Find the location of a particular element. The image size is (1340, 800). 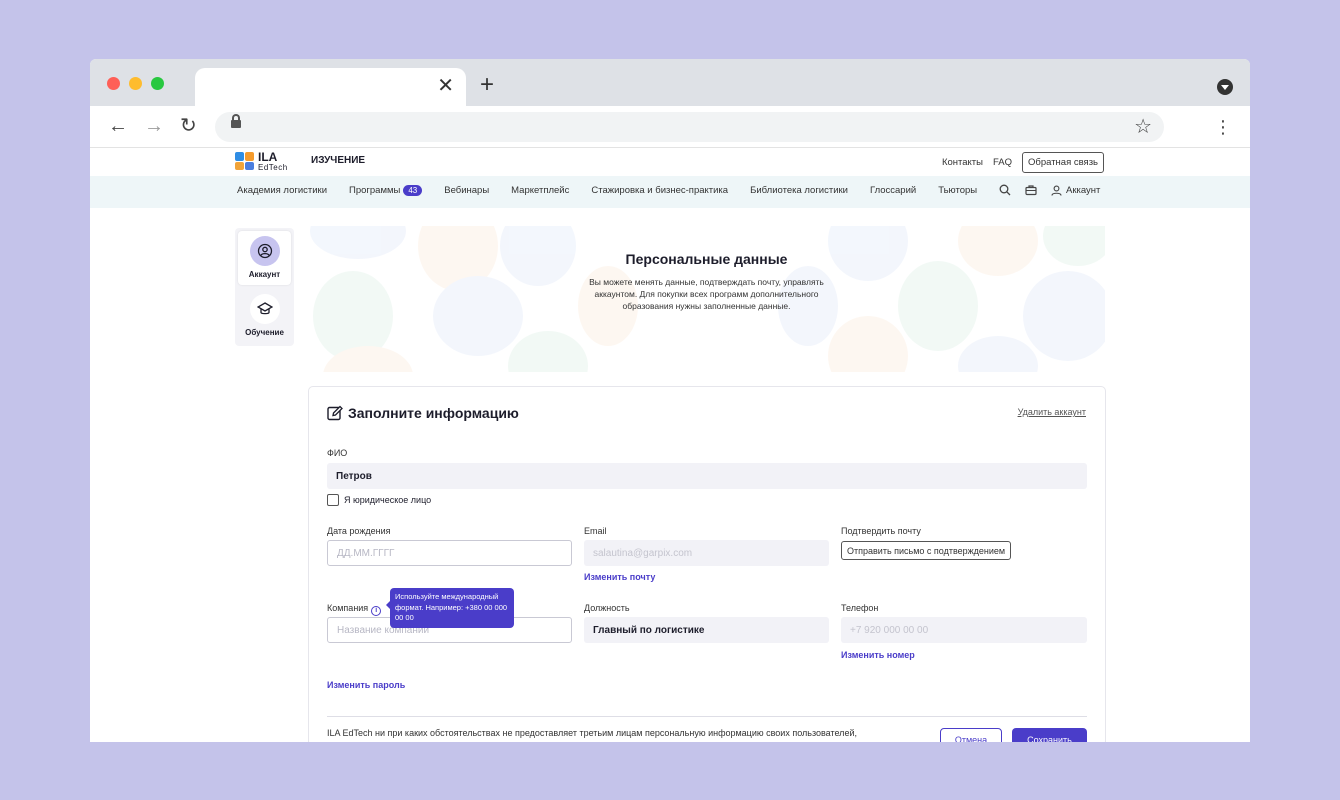

position-label: Должность is located at coordinates (607, 608).